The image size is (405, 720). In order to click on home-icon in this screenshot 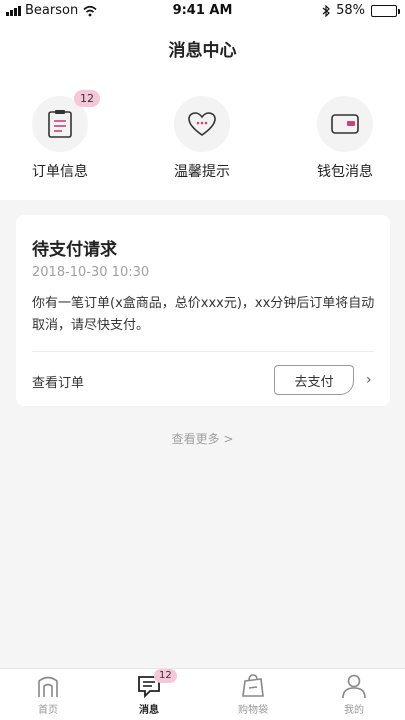, I will do `click(48, 686)`.